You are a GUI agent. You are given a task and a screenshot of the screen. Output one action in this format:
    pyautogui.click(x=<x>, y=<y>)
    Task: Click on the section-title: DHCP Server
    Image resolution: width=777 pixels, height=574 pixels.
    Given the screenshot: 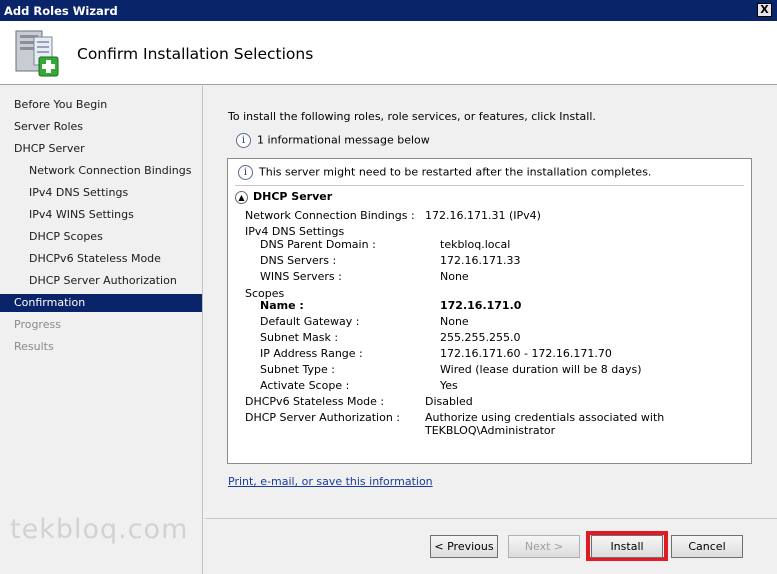 What is the action you would take?
    pyautogui.click(x=293, y=196)
    